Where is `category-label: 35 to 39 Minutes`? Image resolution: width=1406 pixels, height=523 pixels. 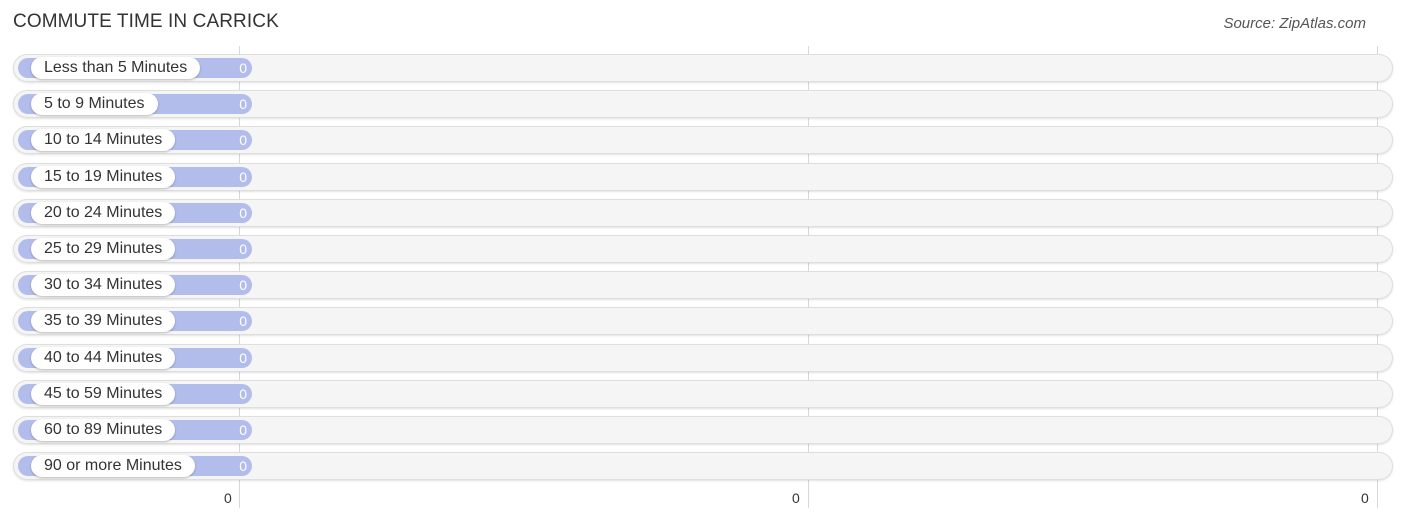 category-label: 35 to 39 Minutes is located at coordinates (103, 321).